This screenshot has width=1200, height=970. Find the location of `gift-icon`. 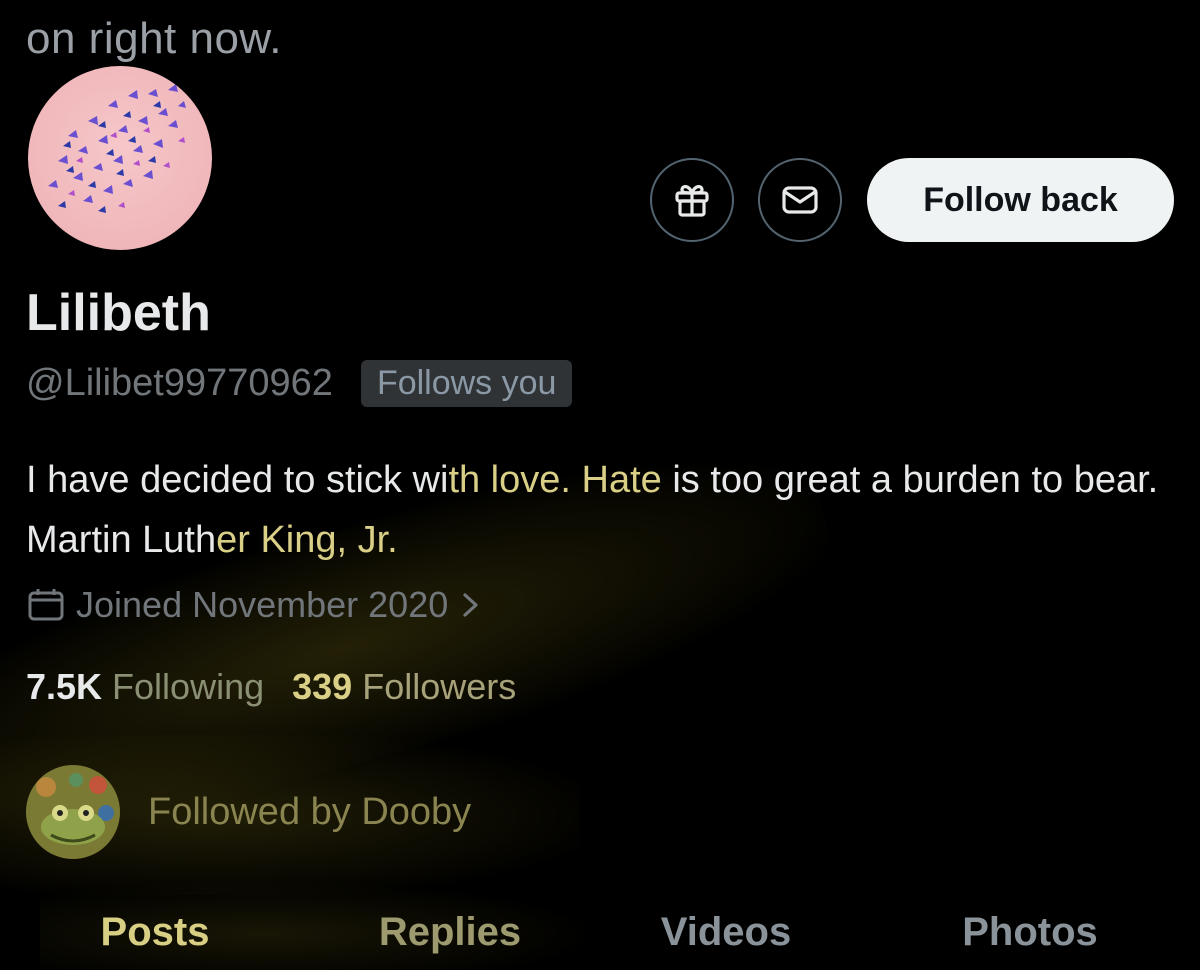

gift-icon is located at coordinates (692, 201).